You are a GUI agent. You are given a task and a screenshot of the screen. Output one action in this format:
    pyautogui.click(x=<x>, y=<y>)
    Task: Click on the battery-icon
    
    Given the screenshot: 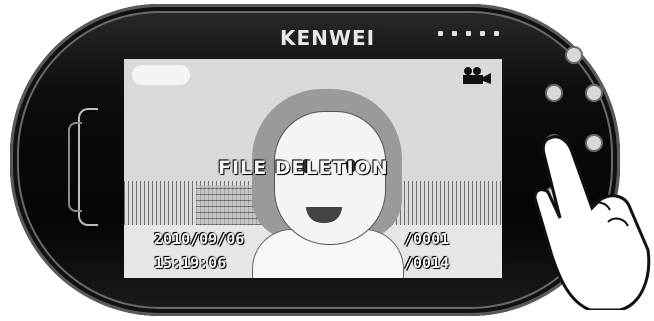 What is the action you would take?
    pyautogui.click(x=468, y=33)
    